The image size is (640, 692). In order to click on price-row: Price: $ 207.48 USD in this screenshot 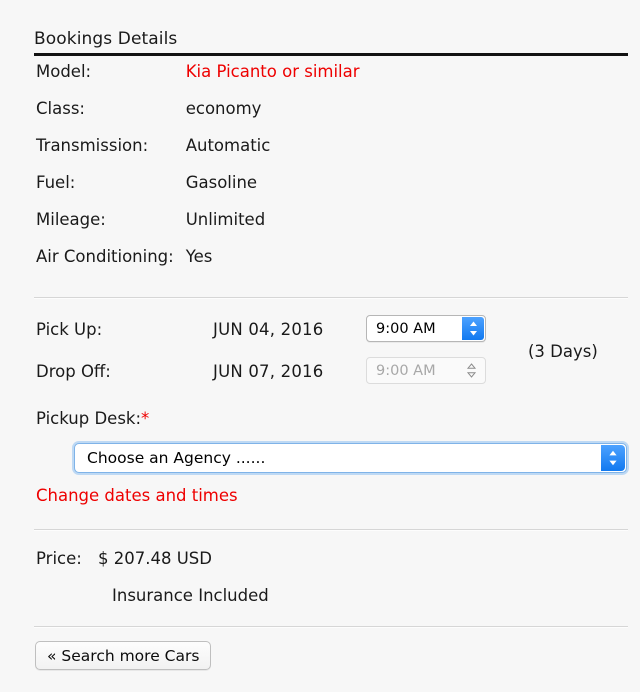, I will do `click(316, 567)`.